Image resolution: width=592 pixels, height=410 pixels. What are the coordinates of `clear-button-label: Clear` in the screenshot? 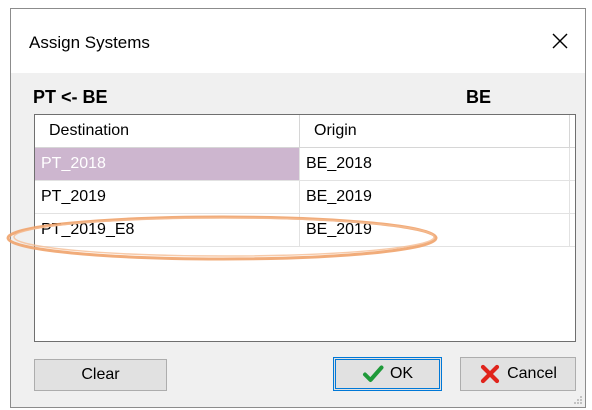 It's located at (100, 374).